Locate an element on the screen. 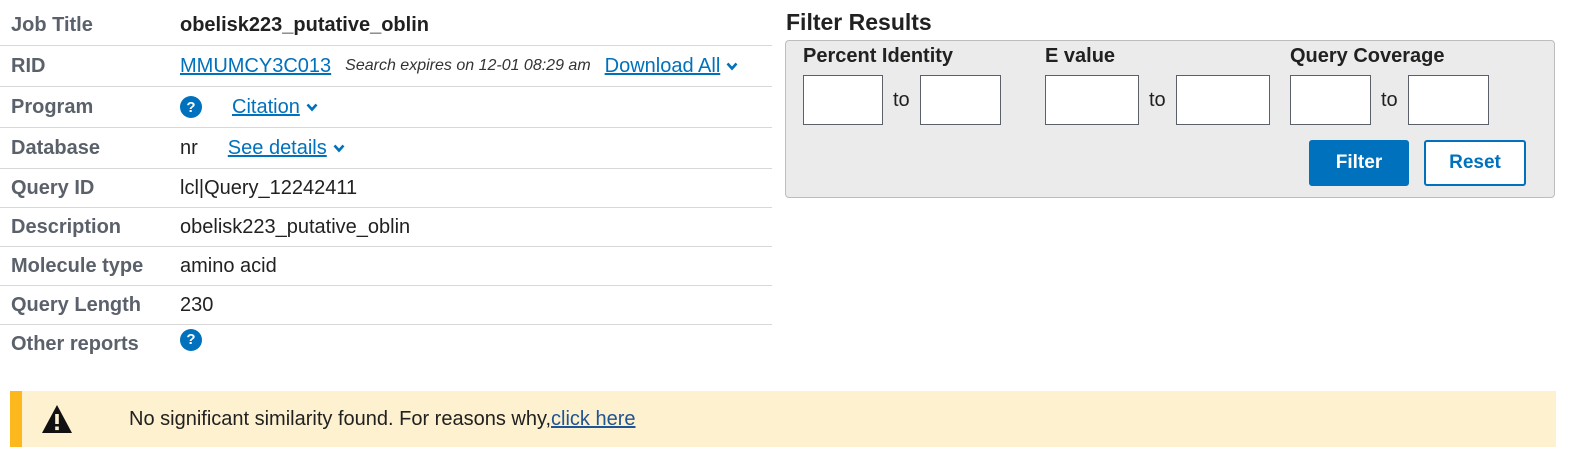  percent-identity-group: Percent Identity to is located at coordinates (902, 85).